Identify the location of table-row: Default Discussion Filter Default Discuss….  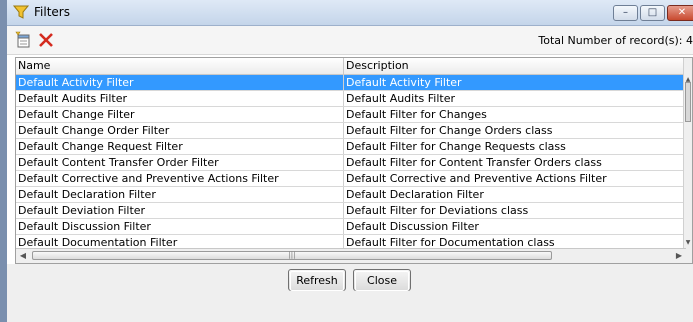
(351, 227).